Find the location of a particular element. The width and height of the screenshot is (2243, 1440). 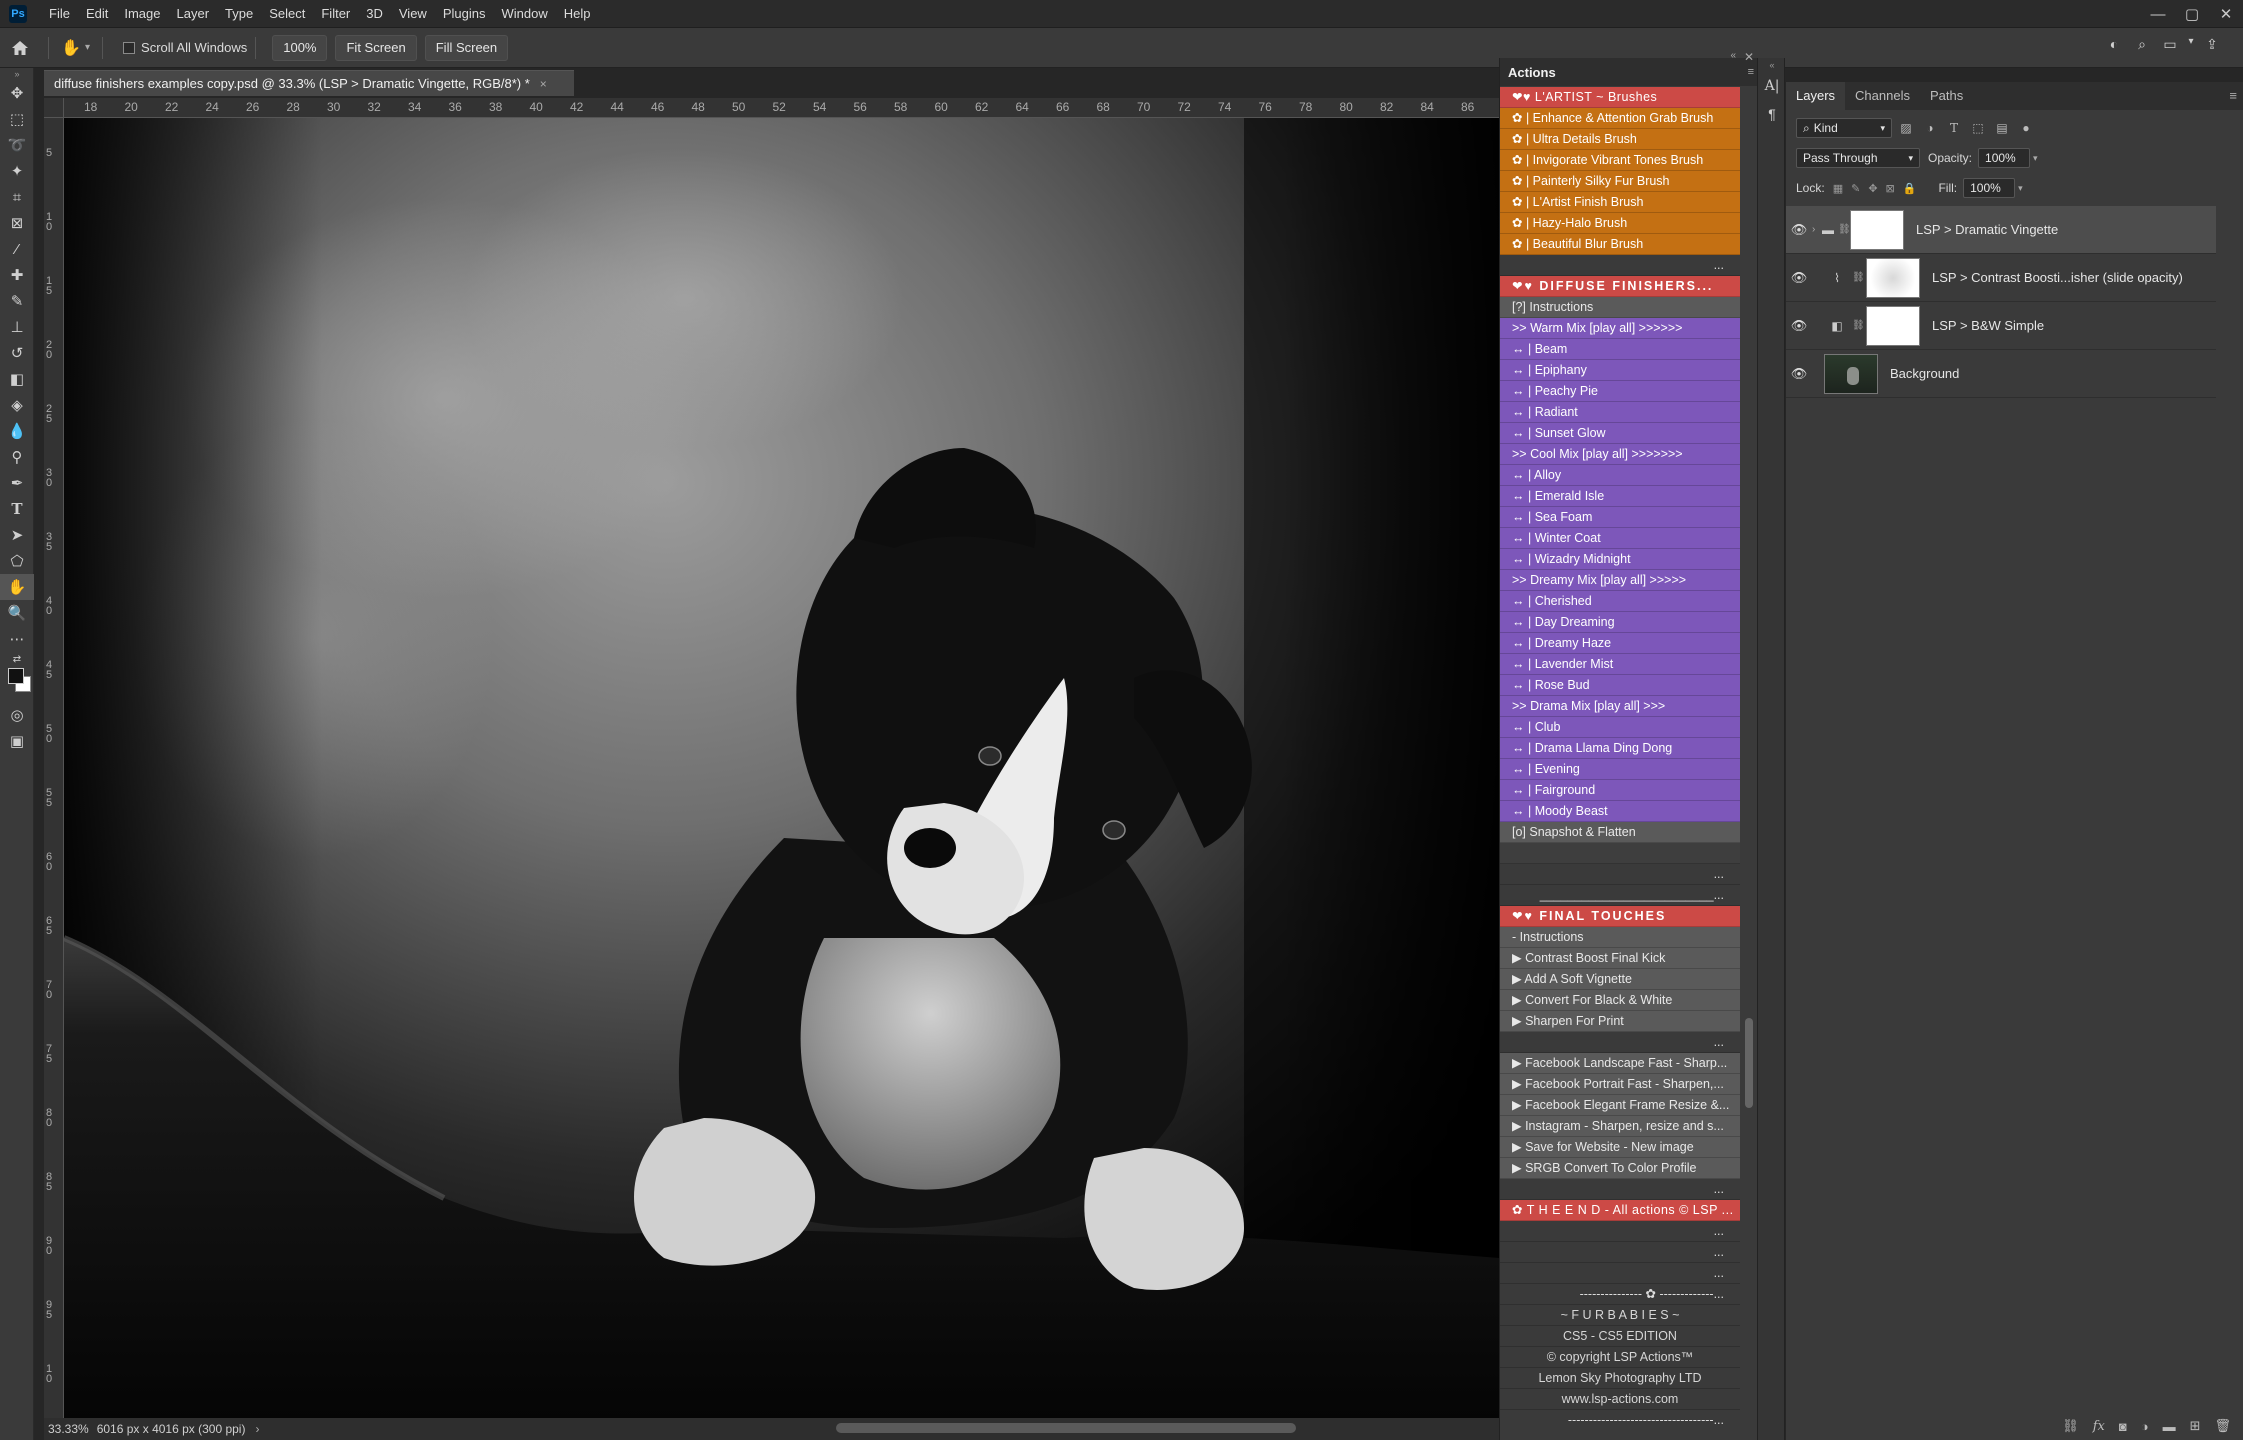

horizontal-scrollbar-thumb is located at coordinates (1066, 1428).